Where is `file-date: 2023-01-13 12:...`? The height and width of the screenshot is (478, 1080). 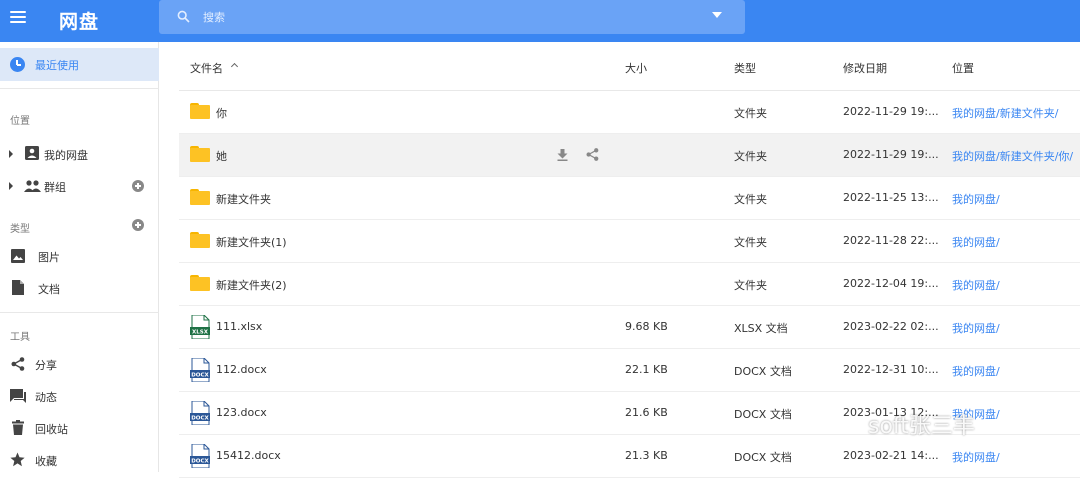 file-date: 2023-01-13 12:... is located at coordinates (891, 412).